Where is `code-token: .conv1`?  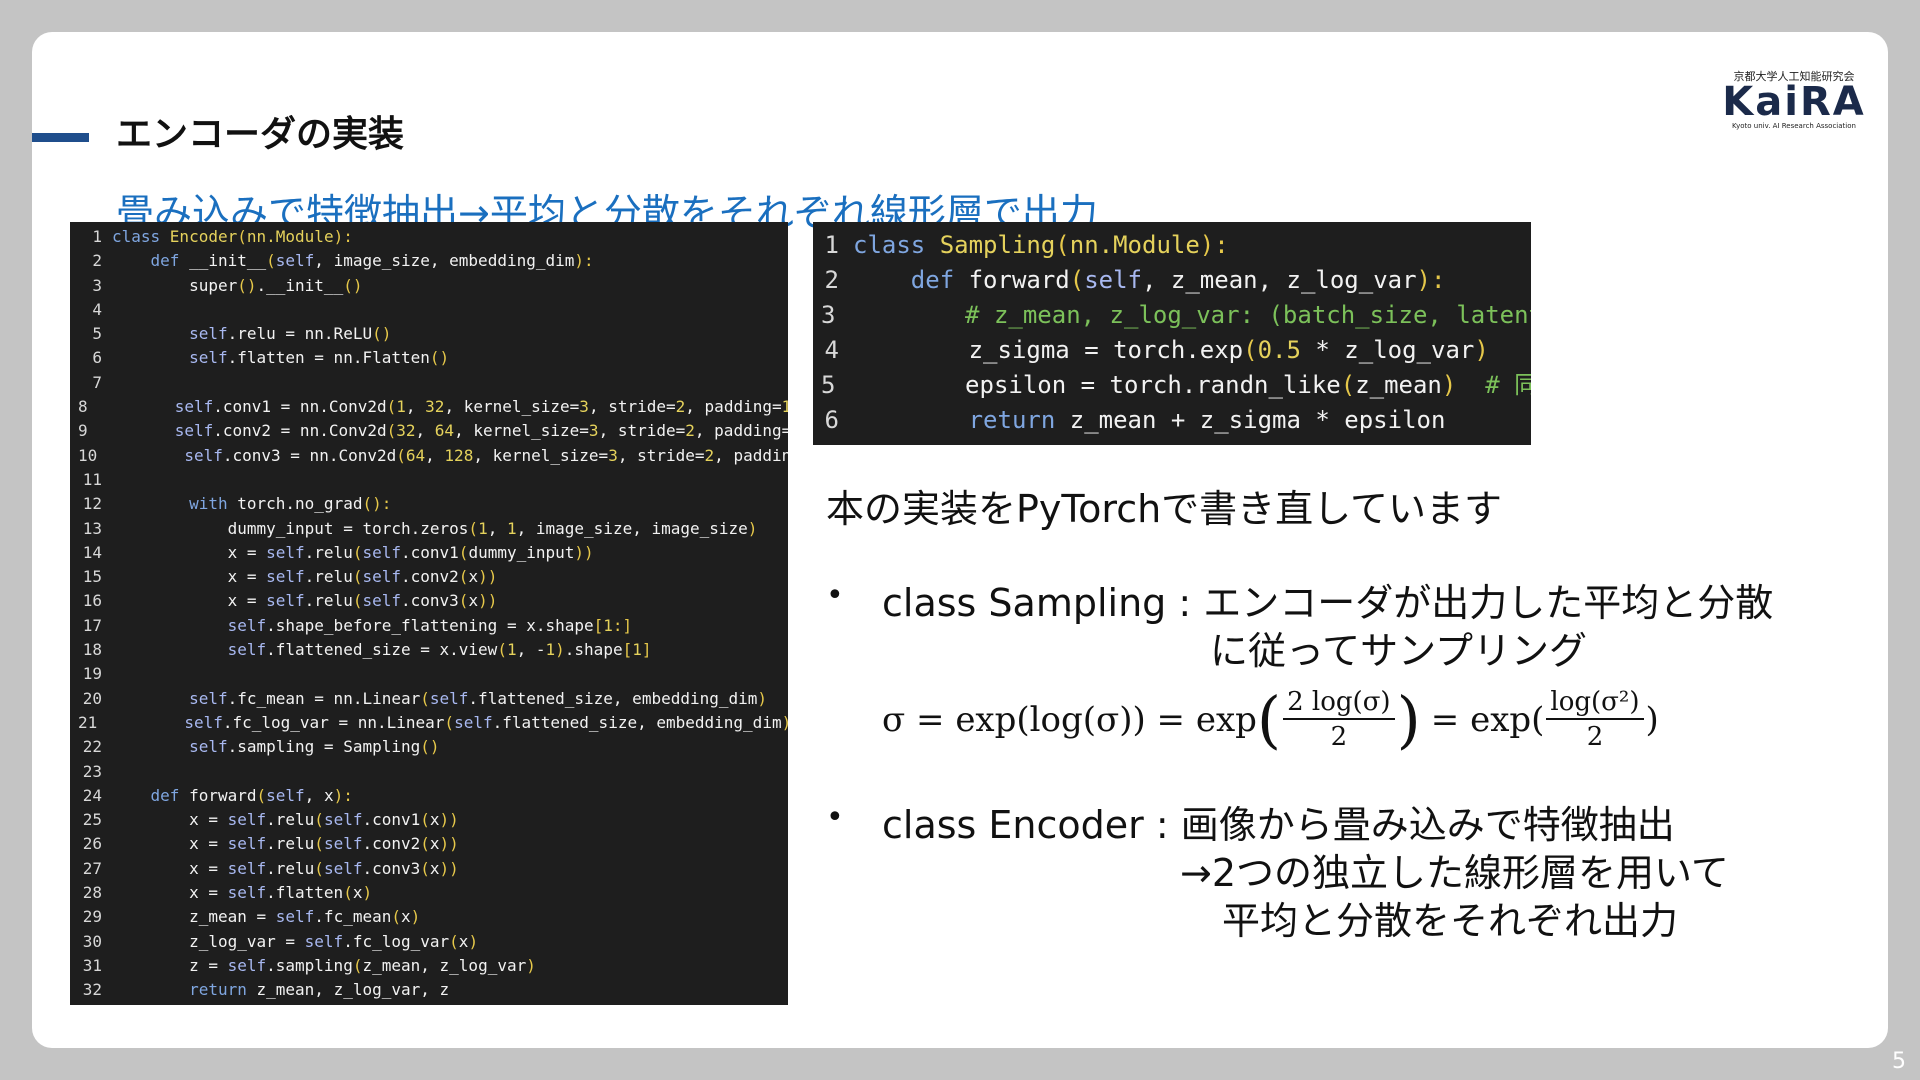
code-token: .conv1 is located at coordinates (430, 552).